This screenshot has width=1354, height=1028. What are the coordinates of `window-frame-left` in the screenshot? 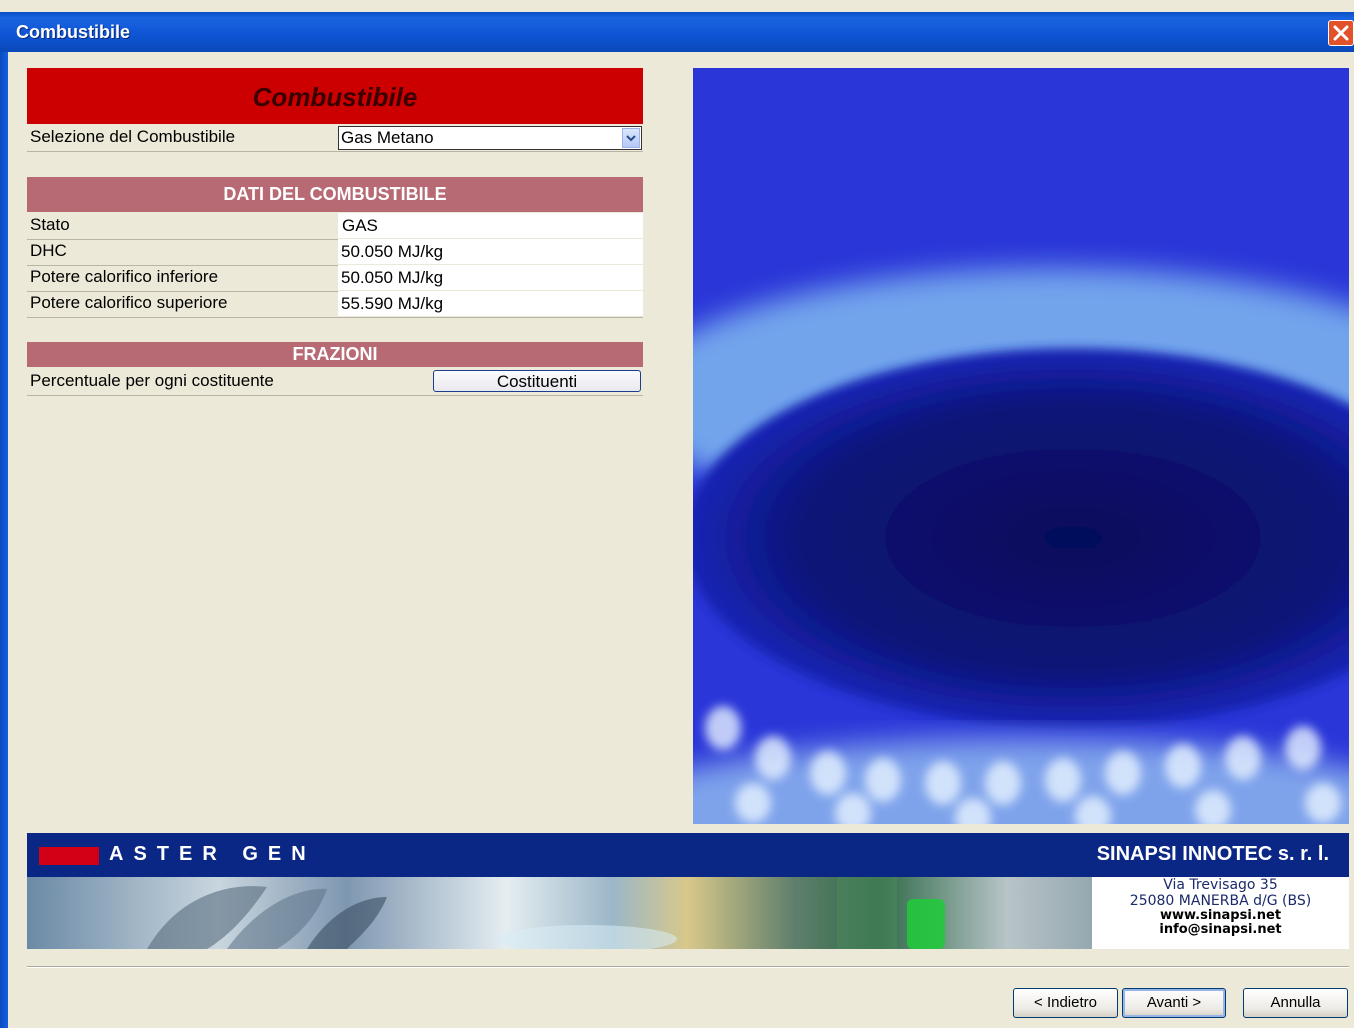 It's located at (4, 540).